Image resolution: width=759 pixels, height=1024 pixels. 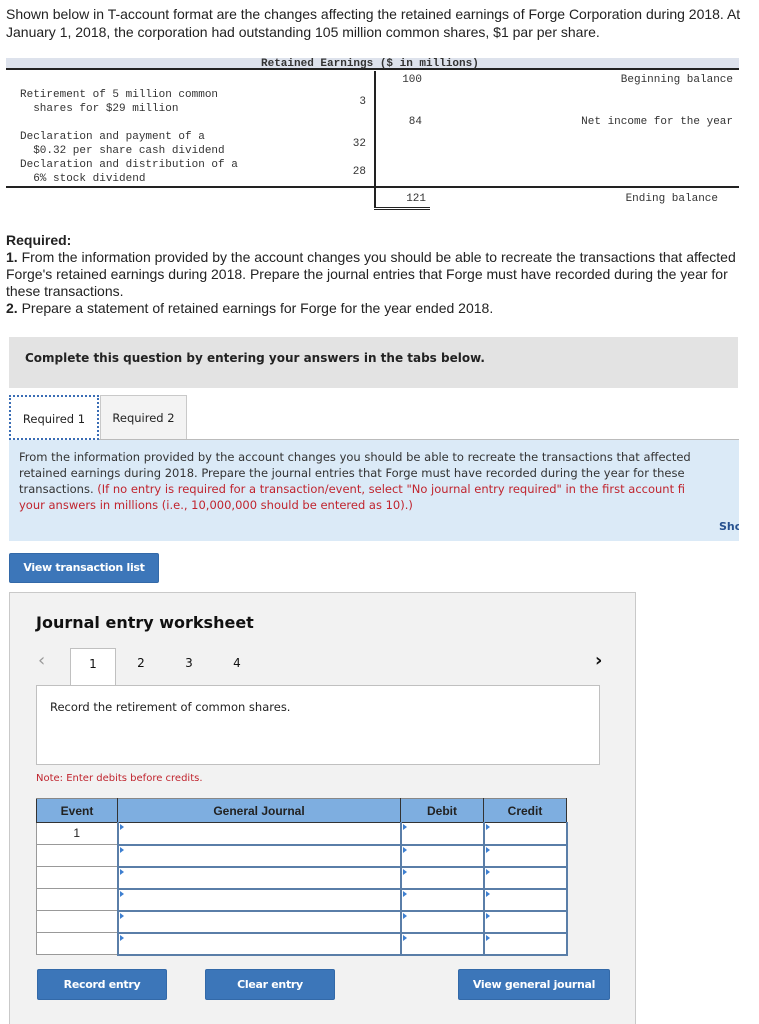 What do you see at coordinates (415, 122) in the screenshot?
I see `credit-amount: 84` at bounding box center [415, 122].